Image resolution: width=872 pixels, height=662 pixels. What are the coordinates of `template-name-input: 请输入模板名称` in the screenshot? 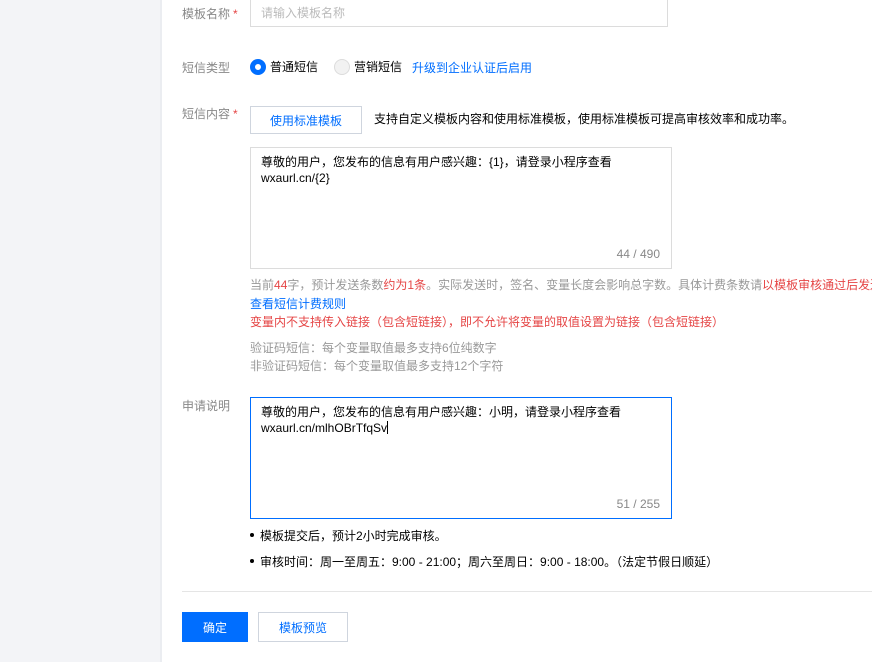 It's located at (459, 13).